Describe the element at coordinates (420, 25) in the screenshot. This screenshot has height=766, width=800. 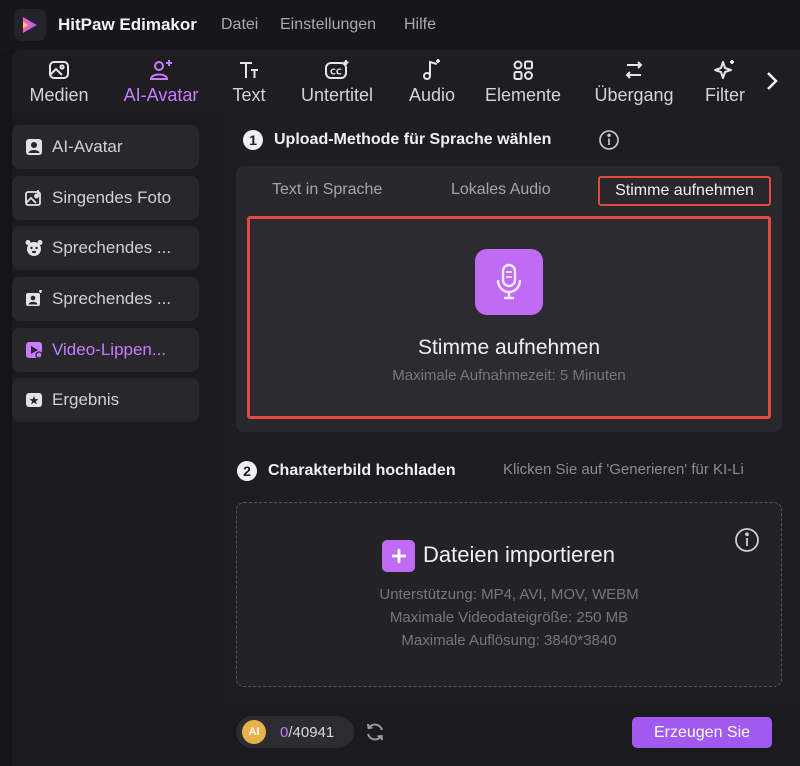
I see `menu-hilfe: Hilfe` at that location.